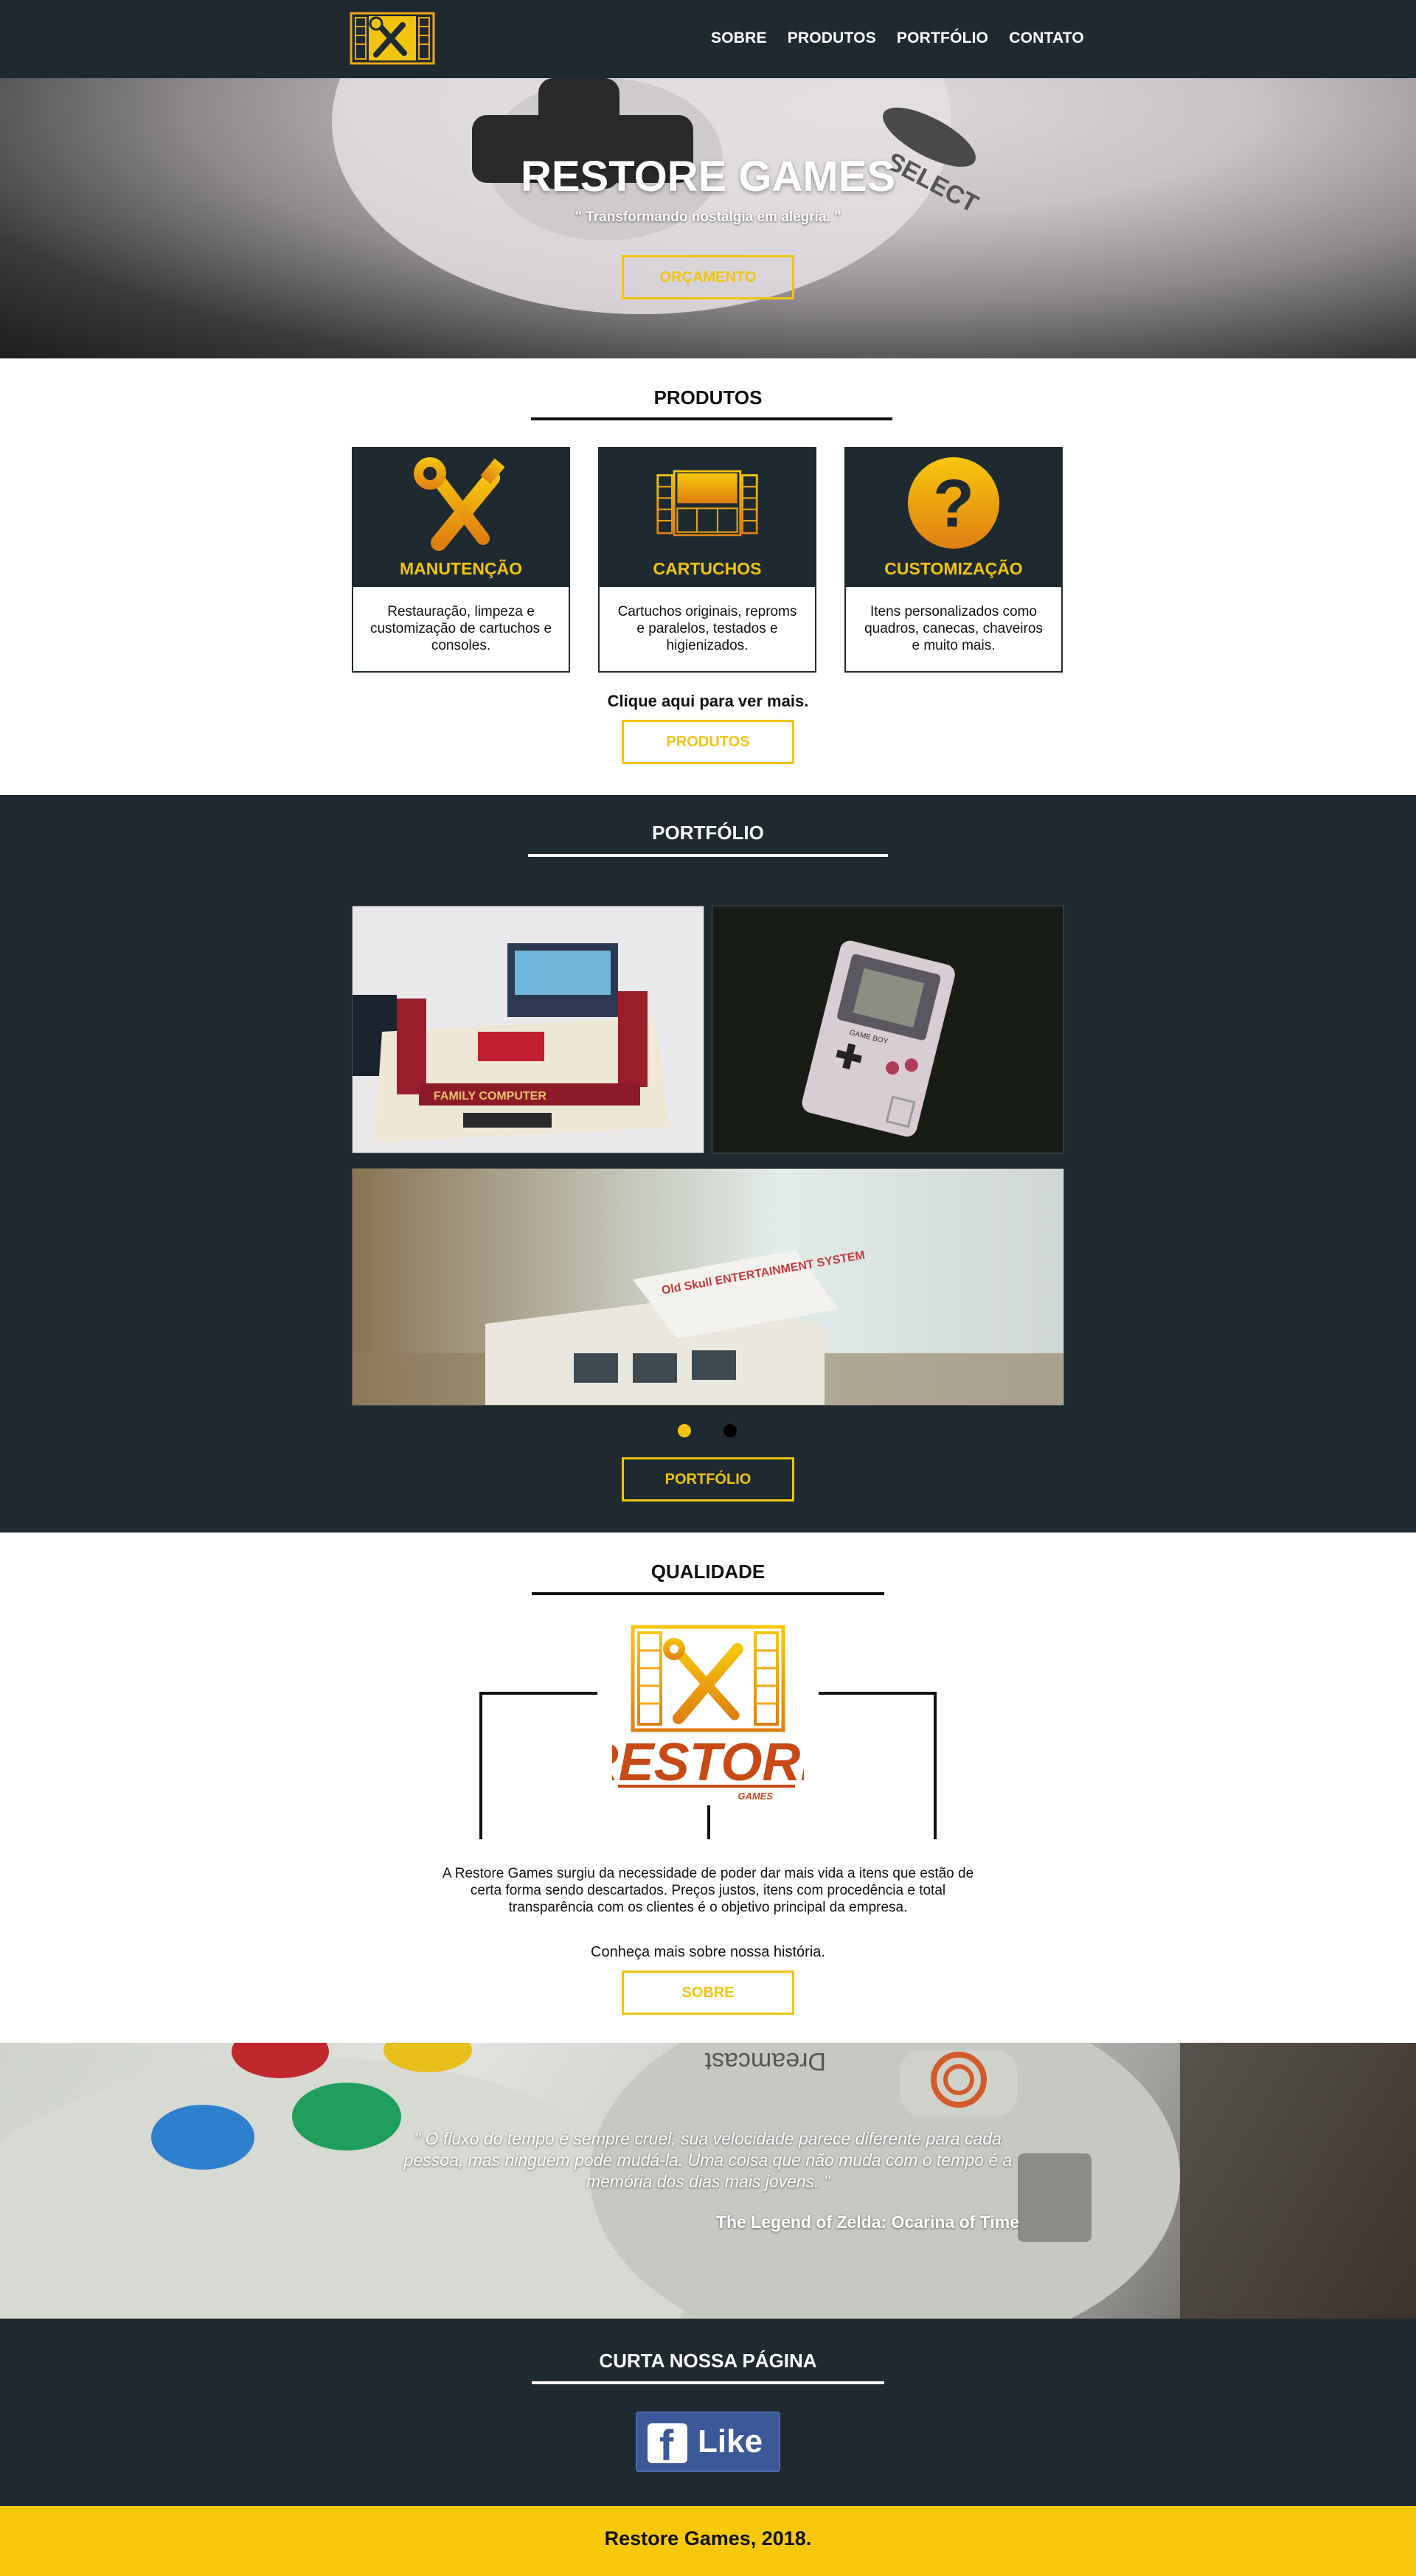  I want to click on footer: Restore Games, 2018., so click(708, 2541).